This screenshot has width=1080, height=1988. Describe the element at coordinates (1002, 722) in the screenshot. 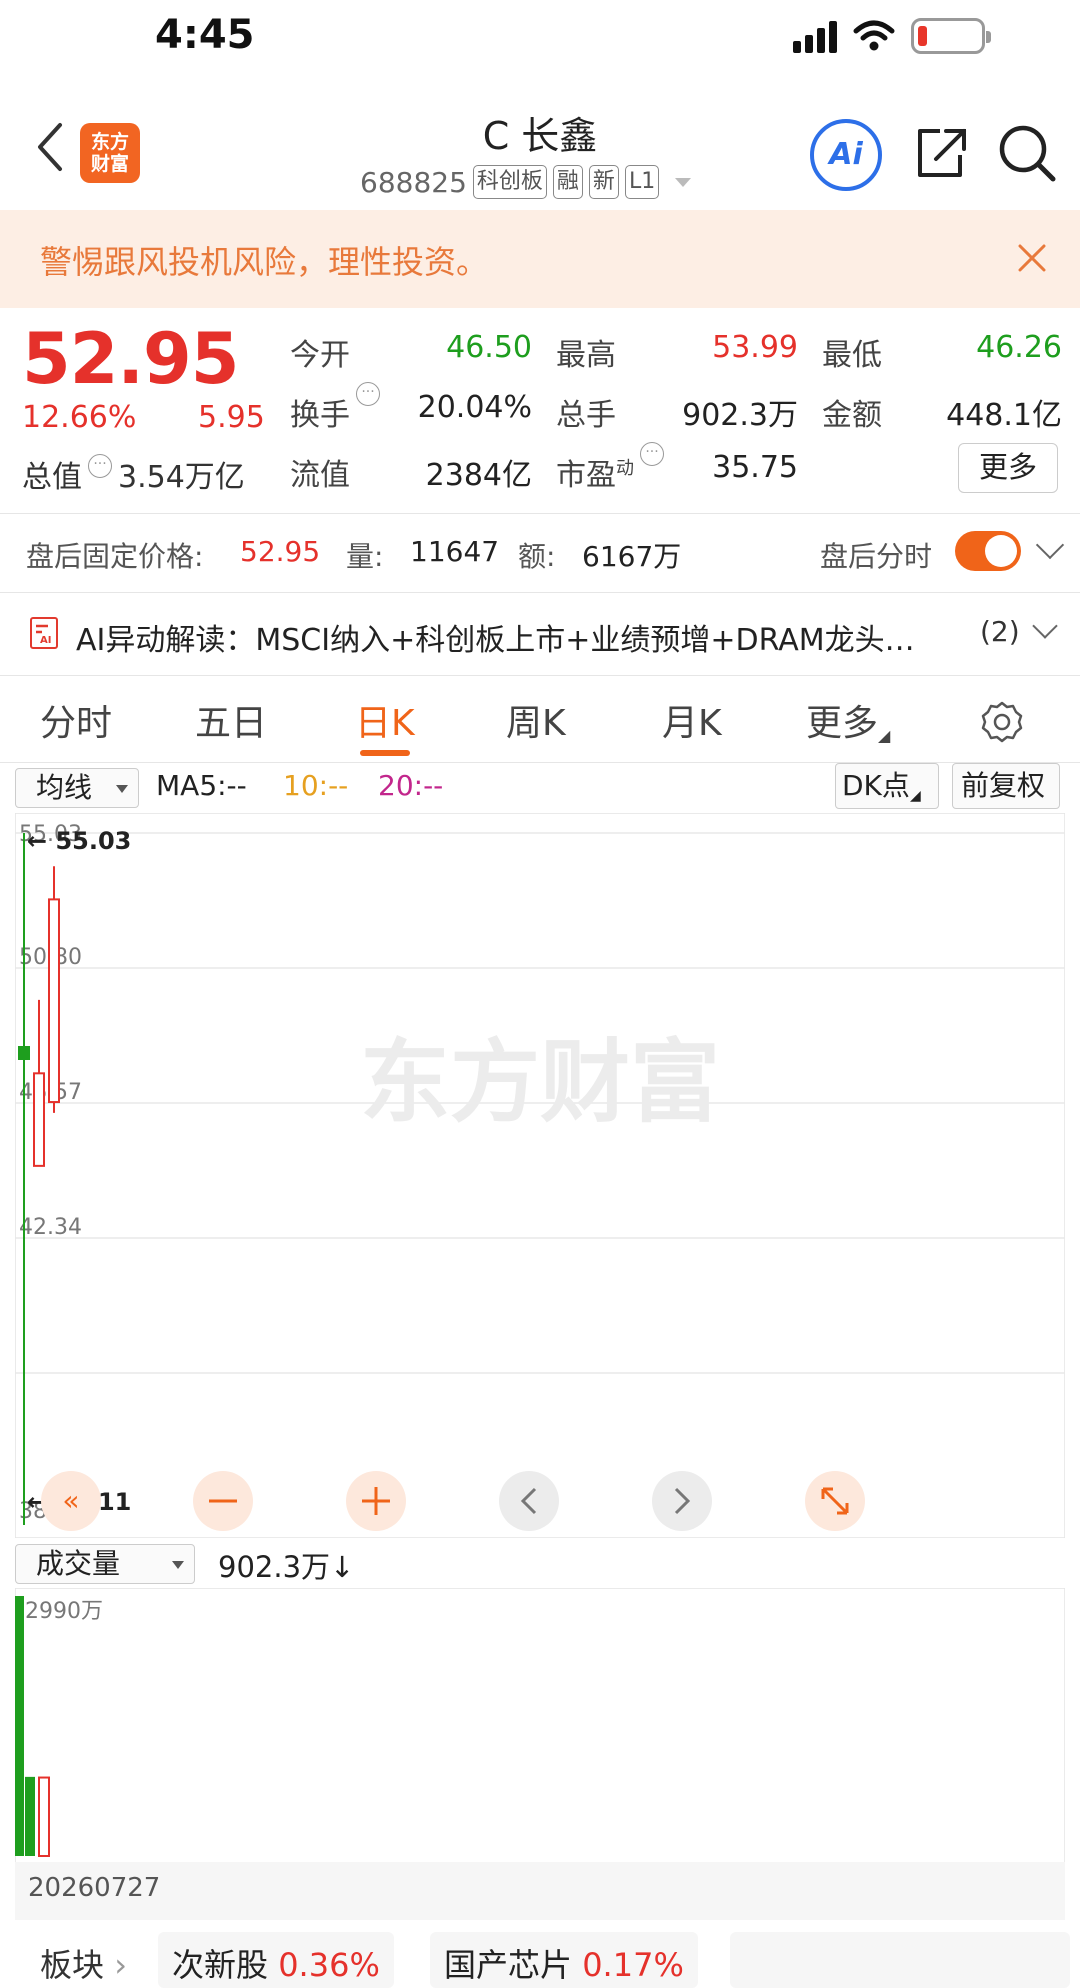

I see `gear-icon` at that location.